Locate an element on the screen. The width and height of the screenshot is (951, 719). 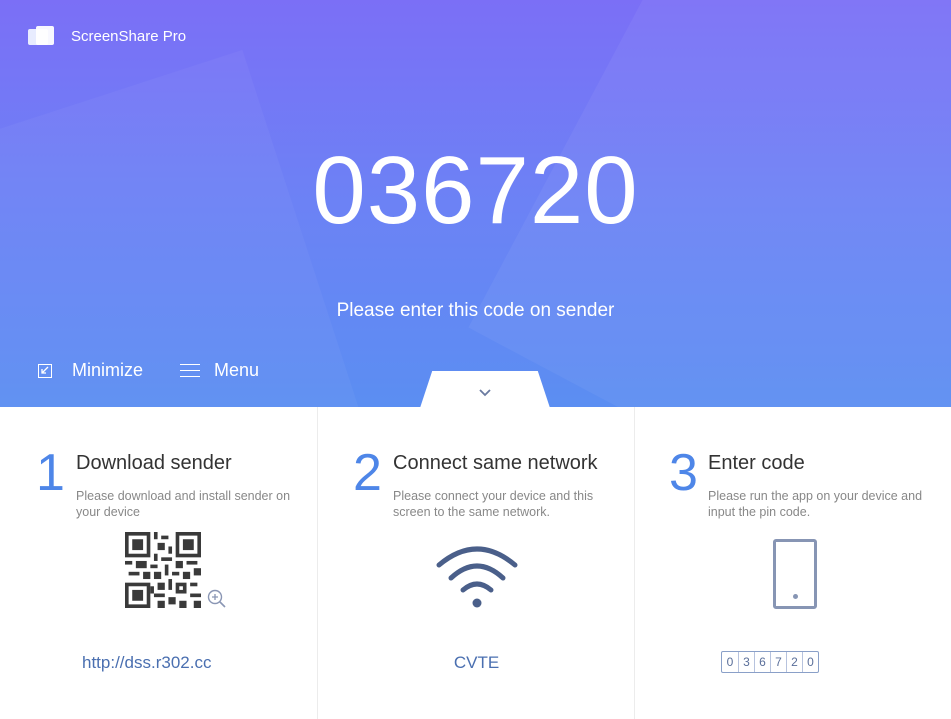
device-icon is located at coordinates (795, 574).